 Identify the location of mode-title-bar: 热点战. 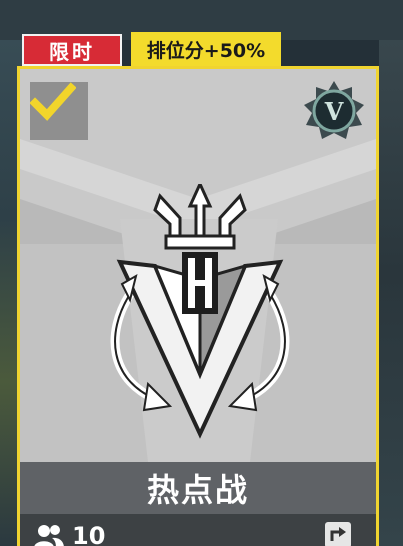
(198, 488).